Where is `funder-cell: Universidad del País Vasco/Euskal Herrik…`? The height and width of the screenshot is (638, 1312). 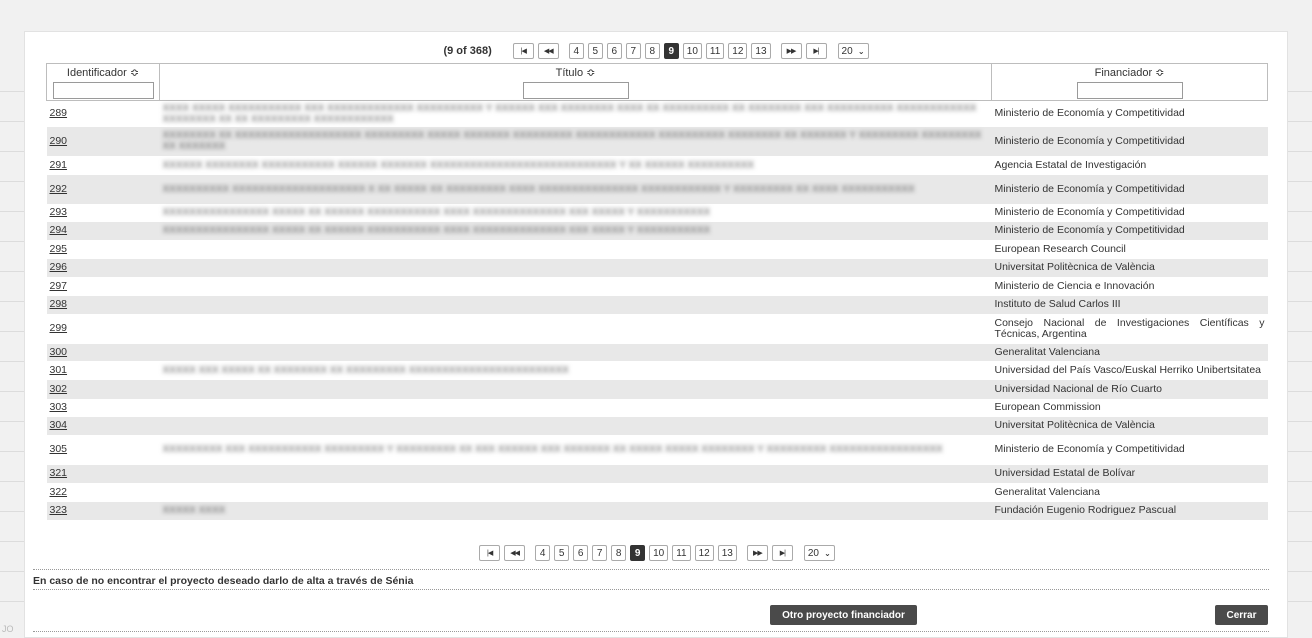
funder-cell: Universidad del País Vasco/Euskal Herrik… is located at coordinates (1128, 369).